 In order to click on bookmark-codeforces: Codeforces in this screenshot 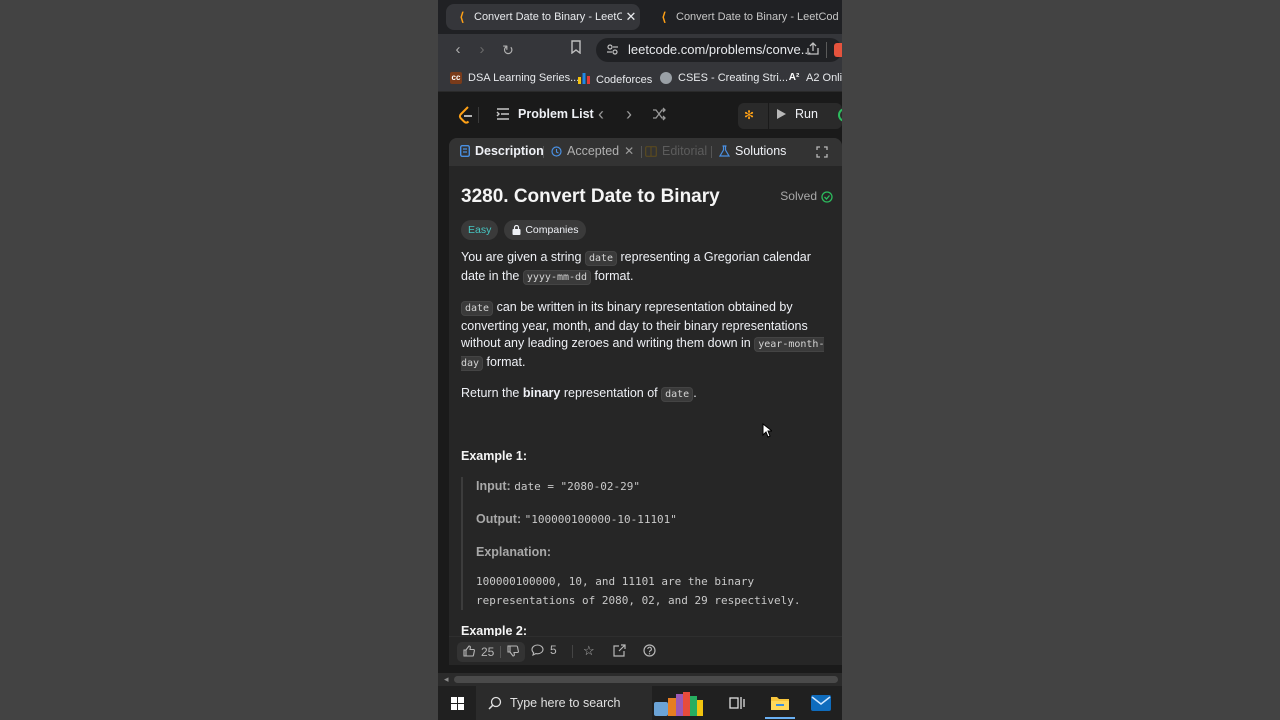, I will do `click(615, 79)`.